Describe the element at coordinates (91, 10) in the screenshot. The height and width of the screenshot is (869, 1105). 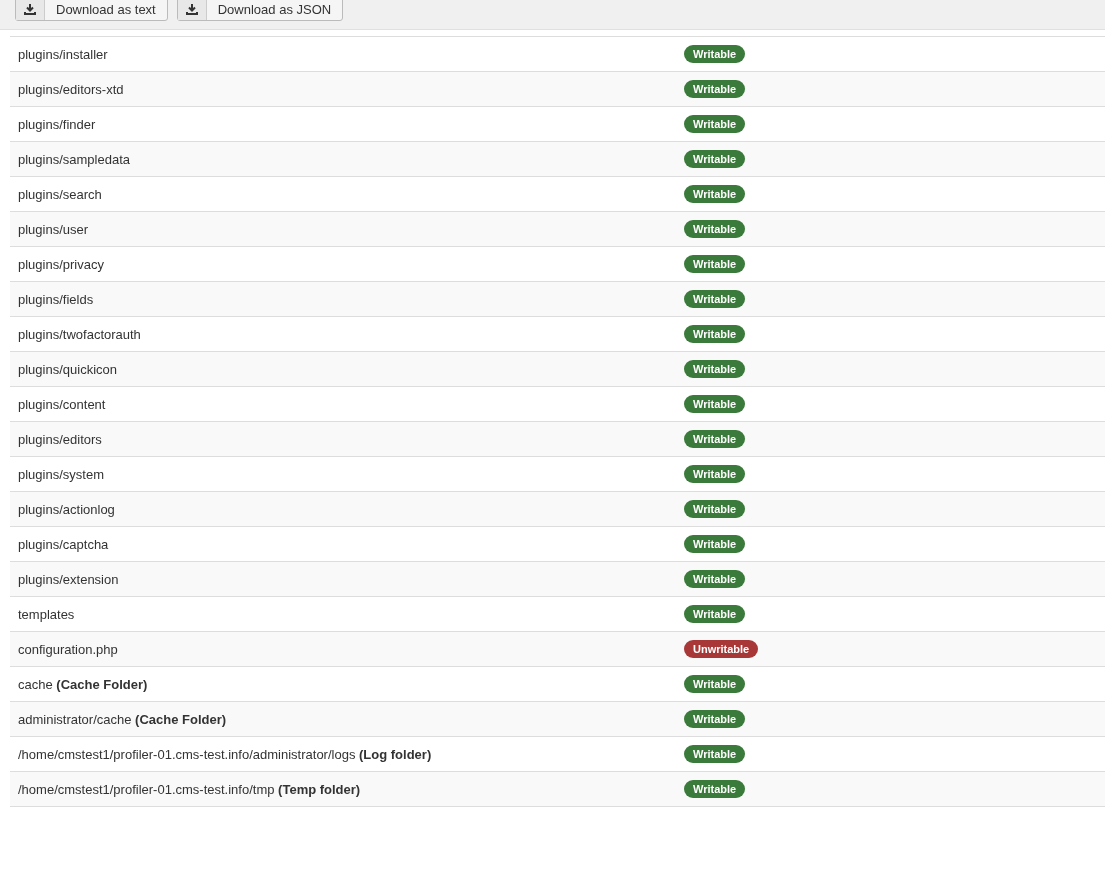
I see `download-button: Download as text` at that location.